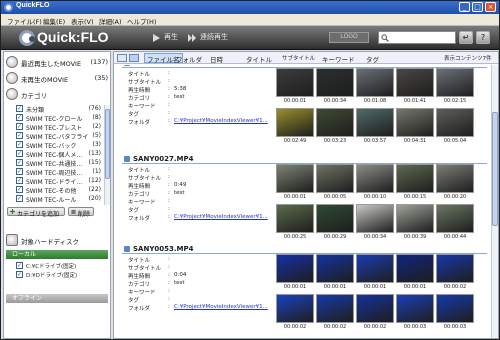  I want to click on meta-subtitle: サブタイトル:, so click(149, 178).